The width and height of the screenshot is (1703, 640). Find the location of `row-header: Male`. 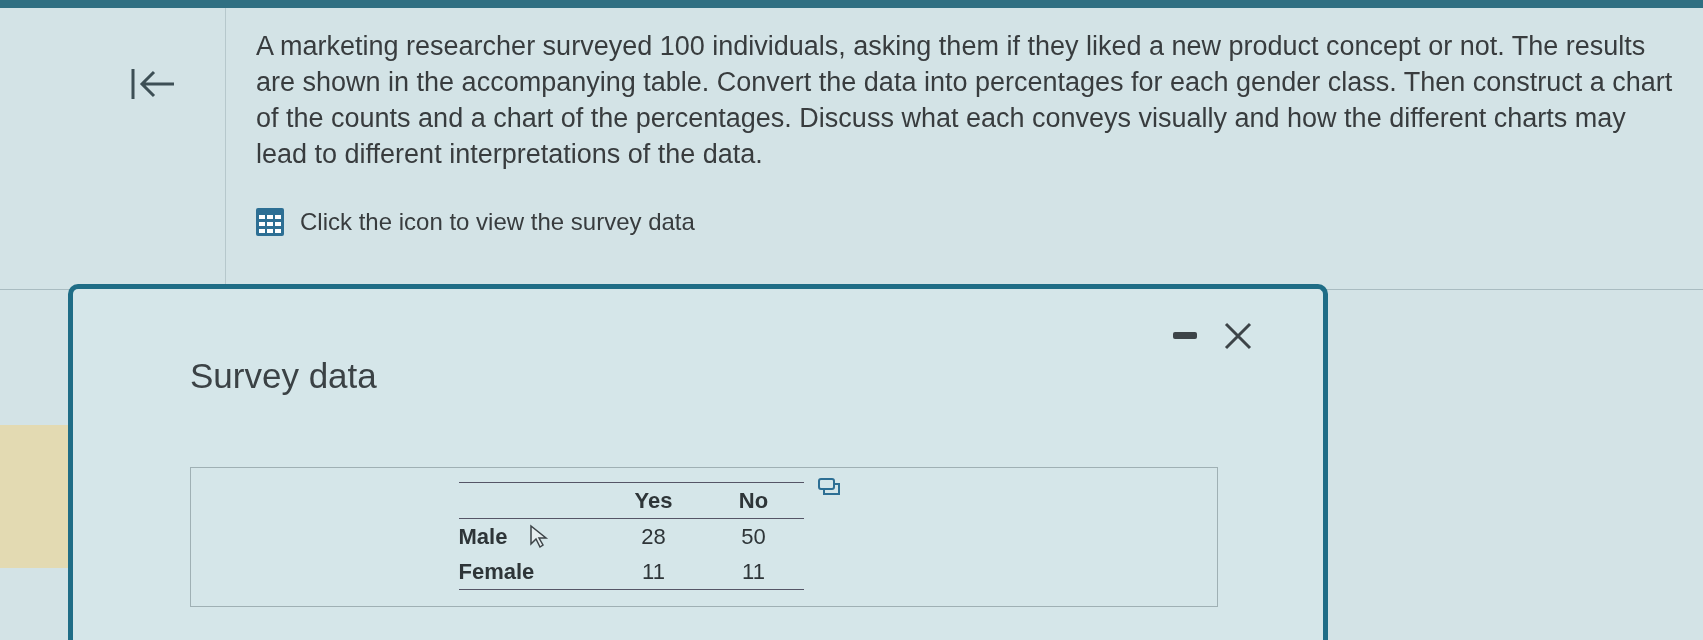

row-header: Male is located at coordinates (483, 537).